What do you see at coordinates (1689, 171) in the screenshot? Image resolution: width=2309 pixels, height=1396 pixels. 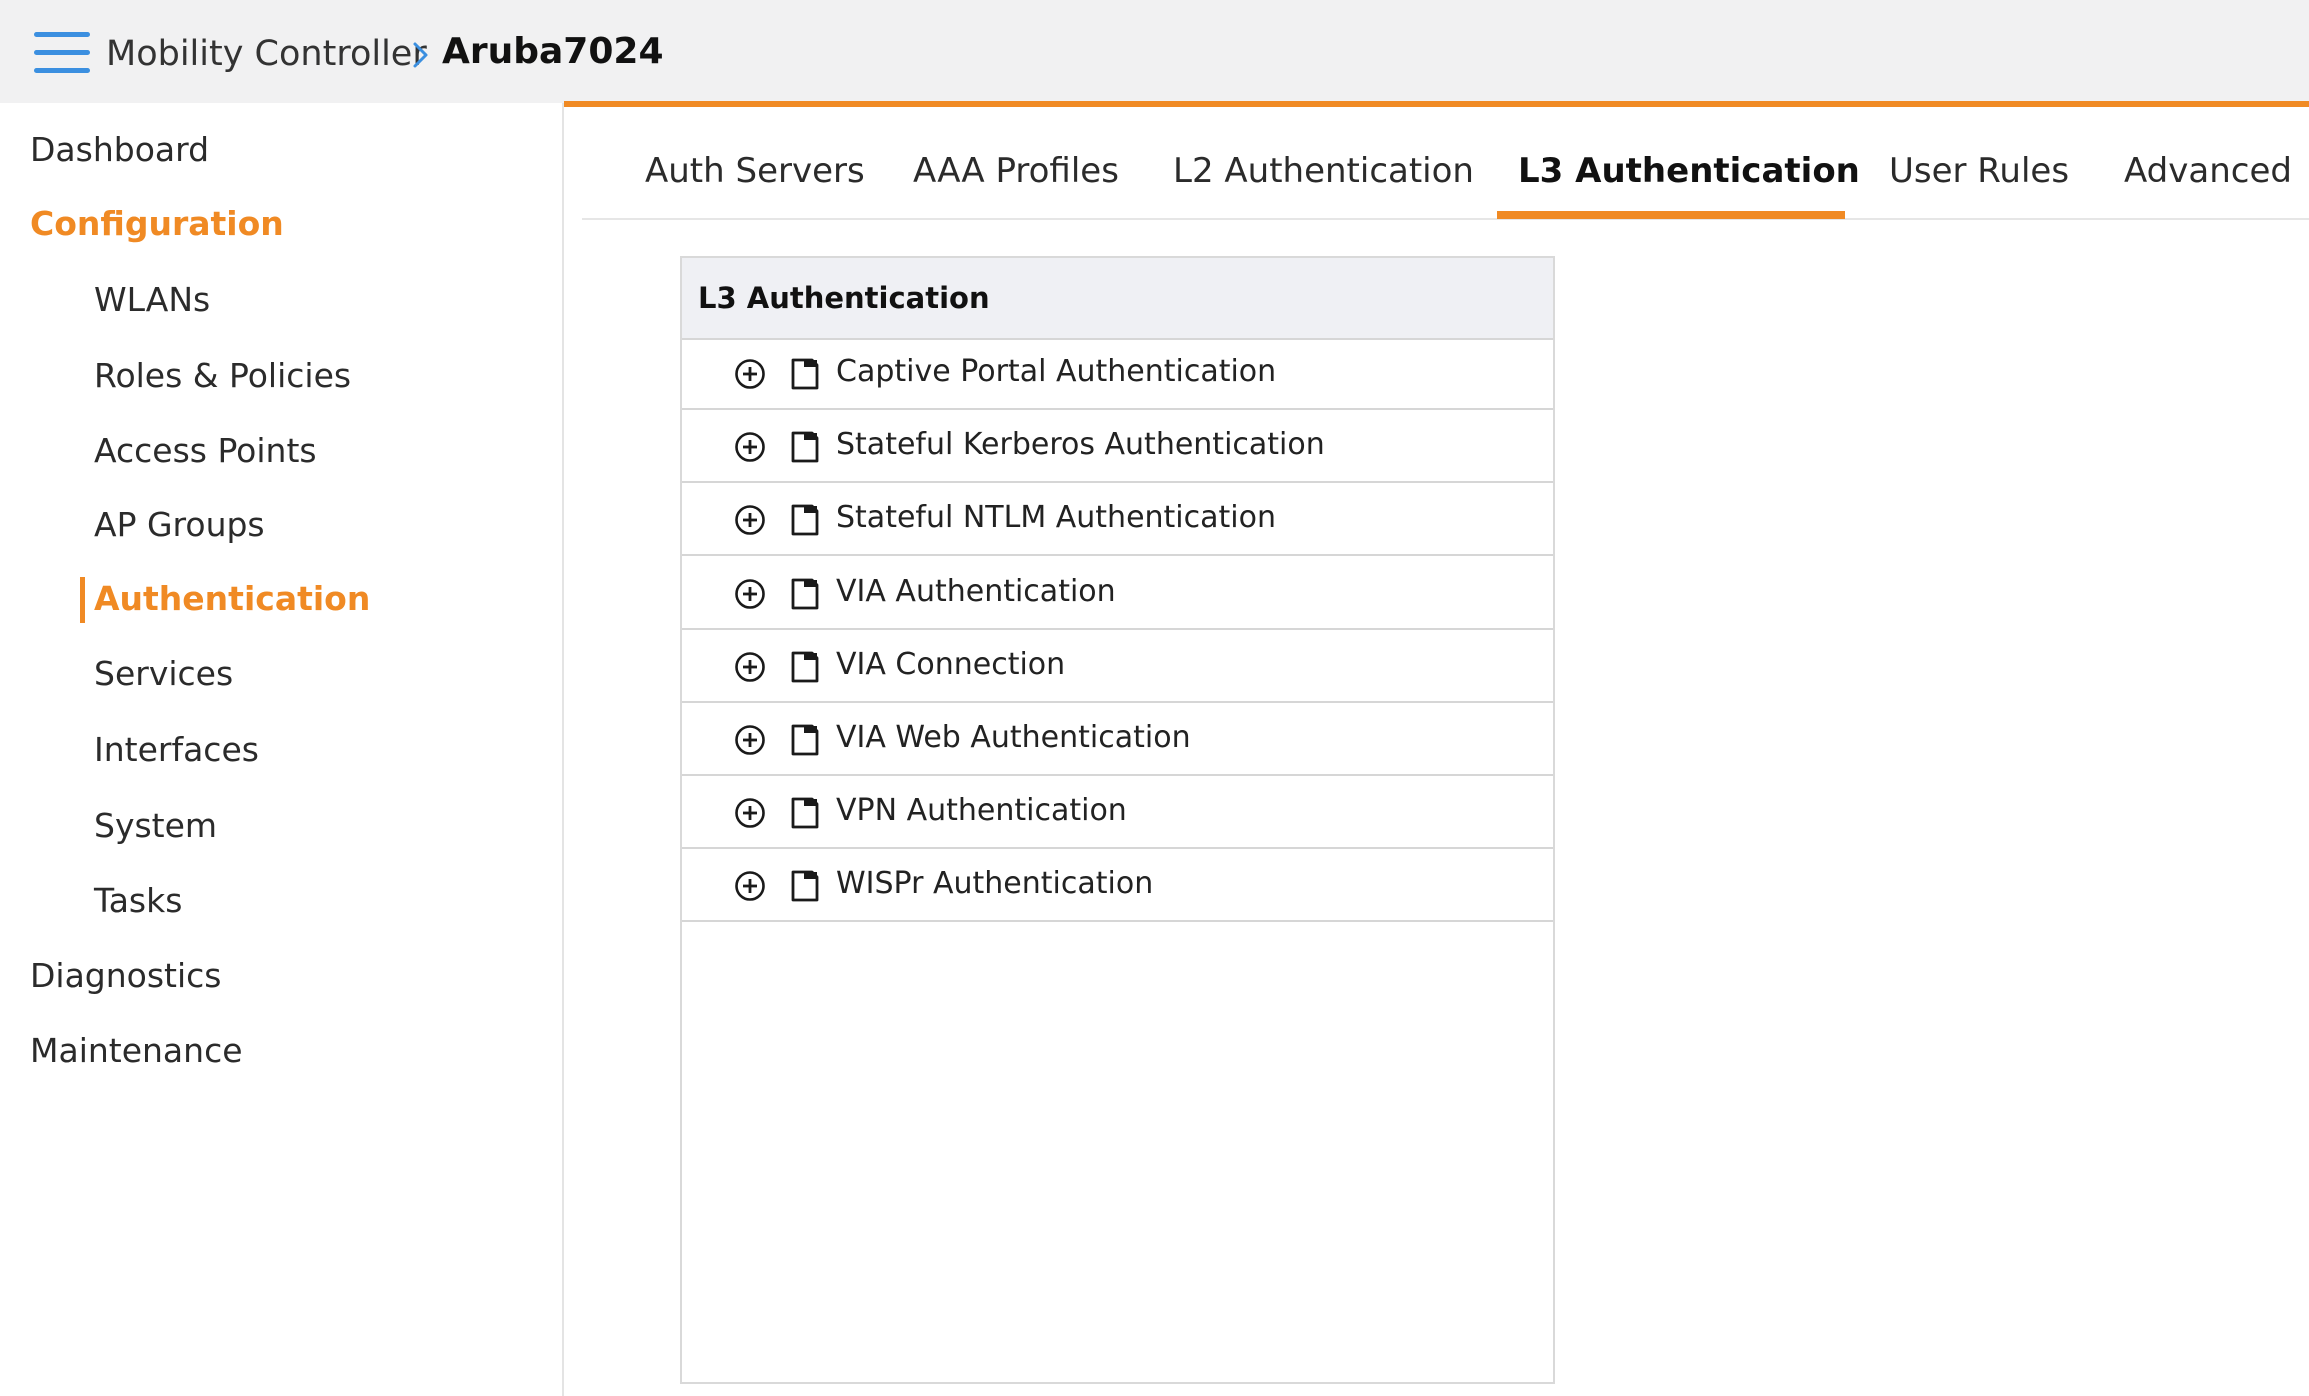 I see `tab-l3-authentication: L3 Authentication` at bounding box center [1689, 171].